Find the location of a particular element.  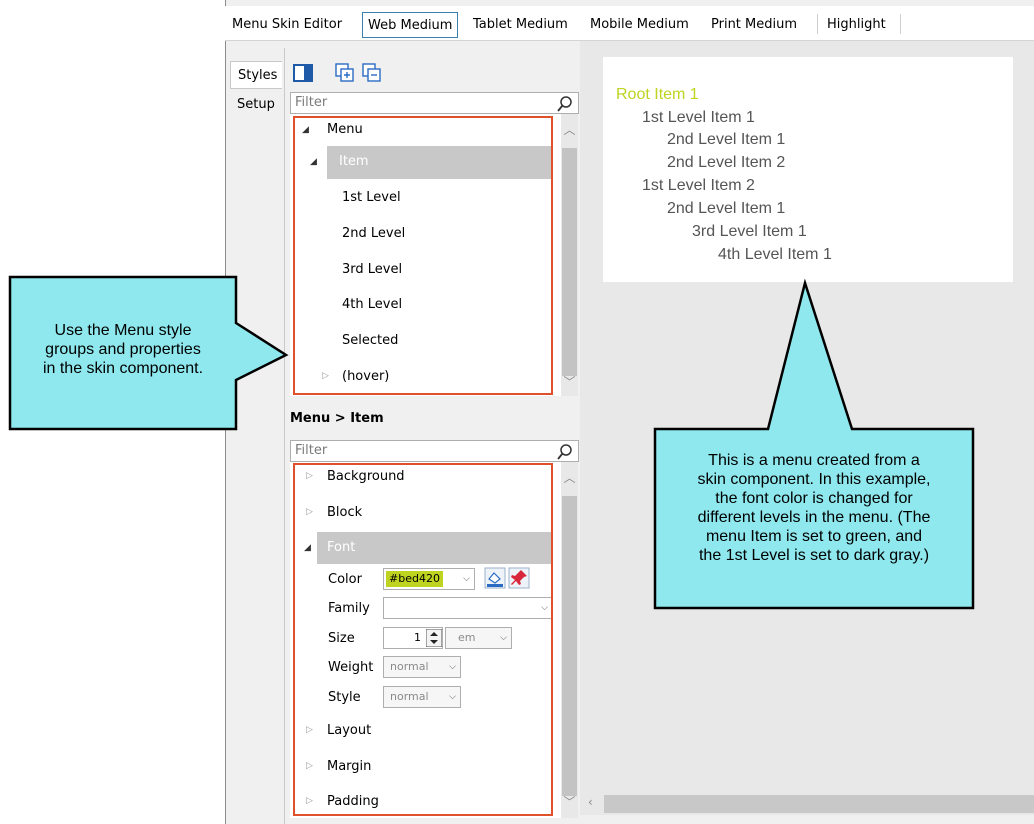

callout-line: different levels in the menu. (The is located at coordinates (814, 517).